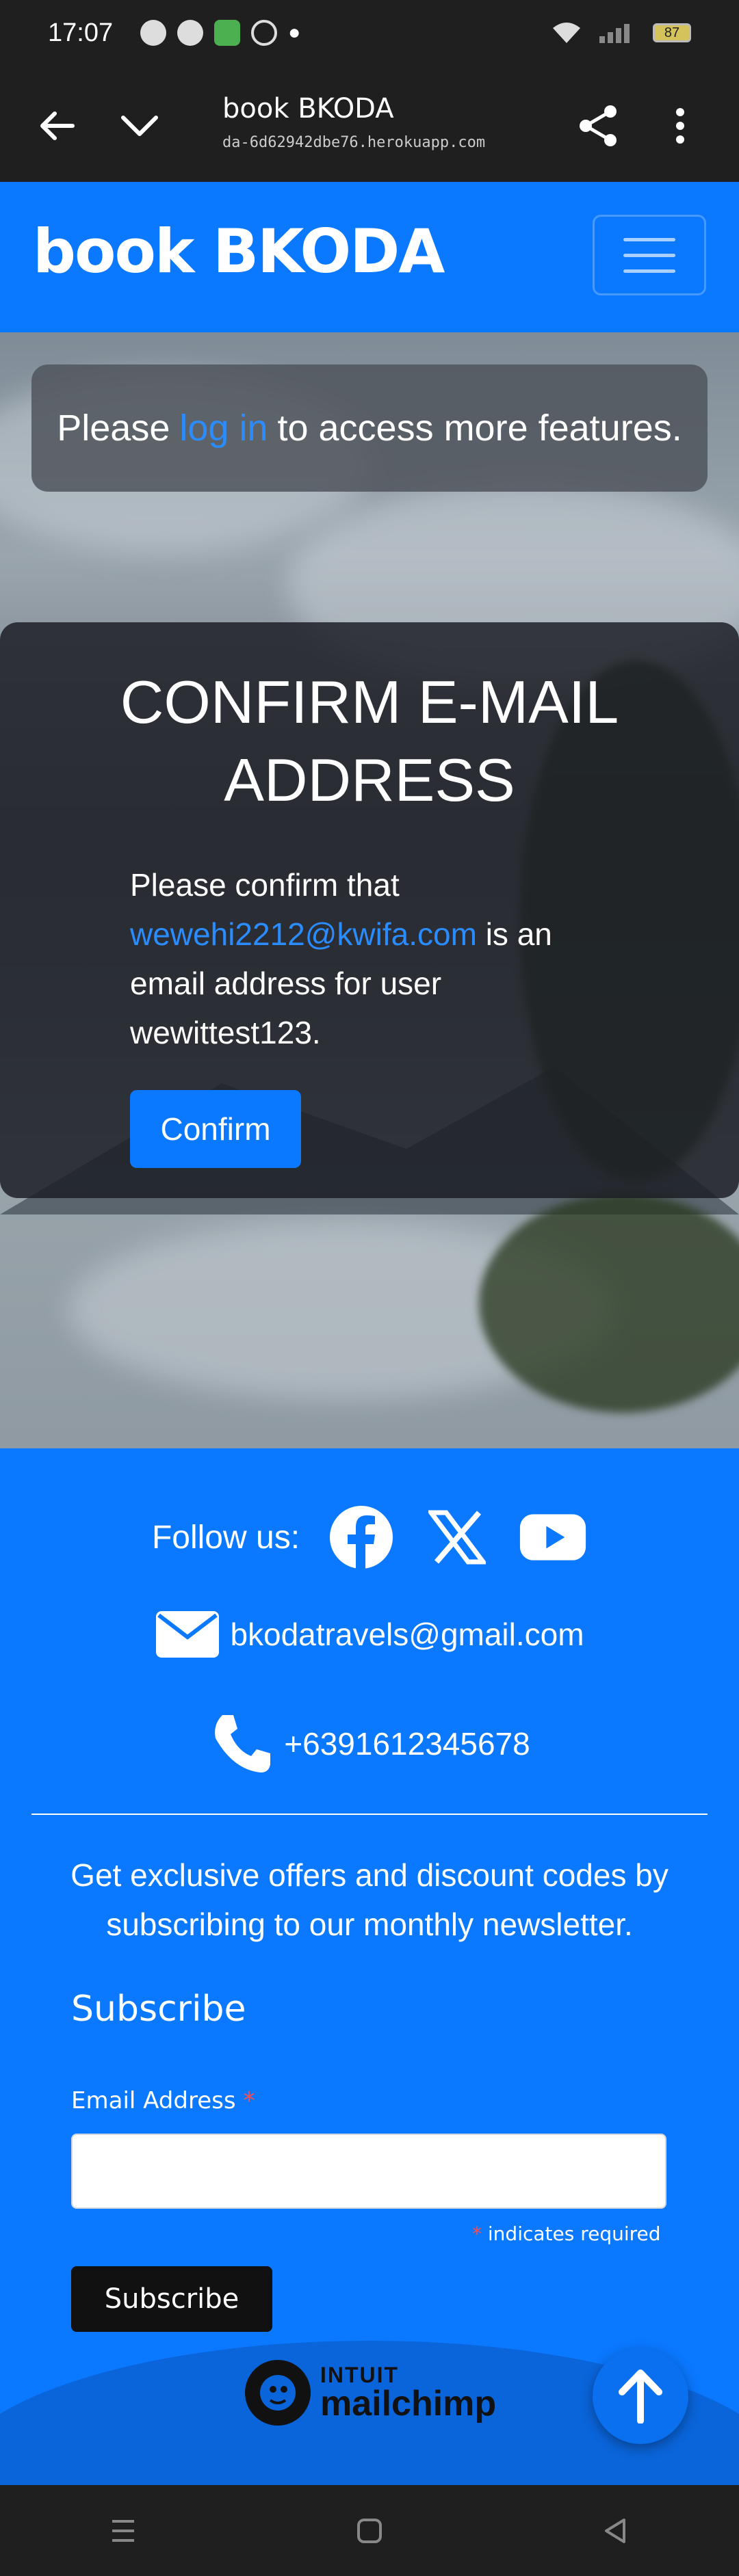  I want to click on back-nav-button, so click(615, 2531).